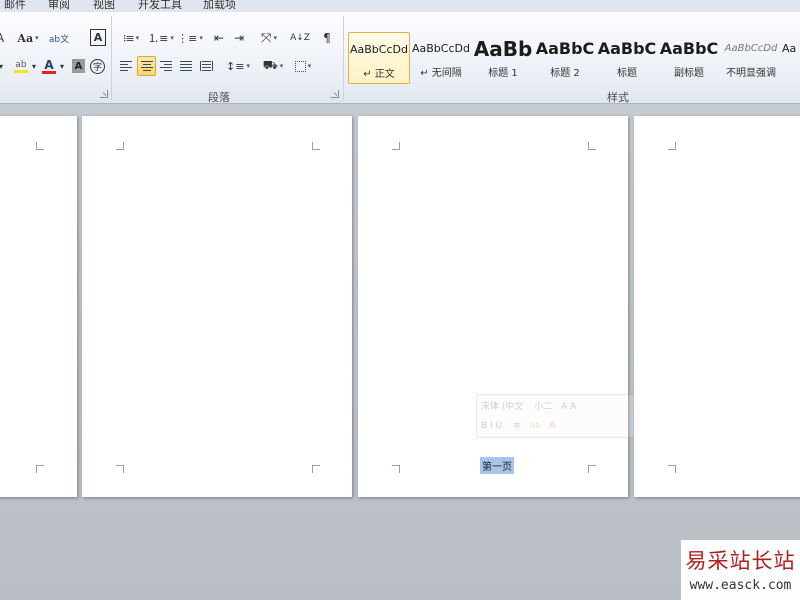 The height and width of the screenshot is (600, 800). I want to click on increase-indent-button: ⇥, so click(239, 38).